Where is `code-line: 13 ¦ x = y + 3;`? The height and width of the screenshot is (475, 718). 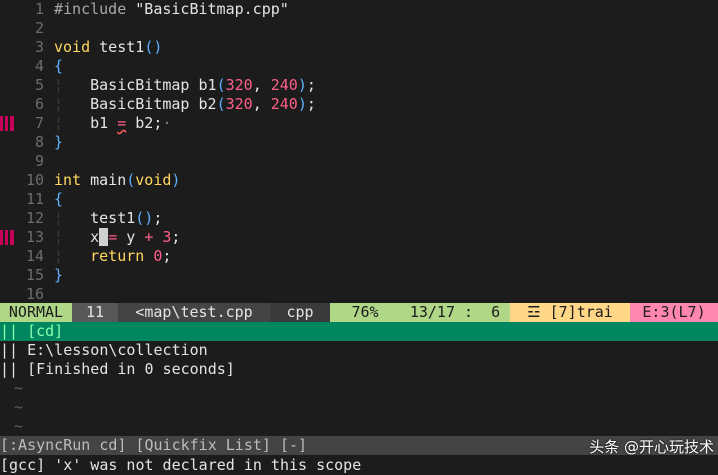
code-line: 13 ¦ x = y + 3; is located at coordinates (359, 237).